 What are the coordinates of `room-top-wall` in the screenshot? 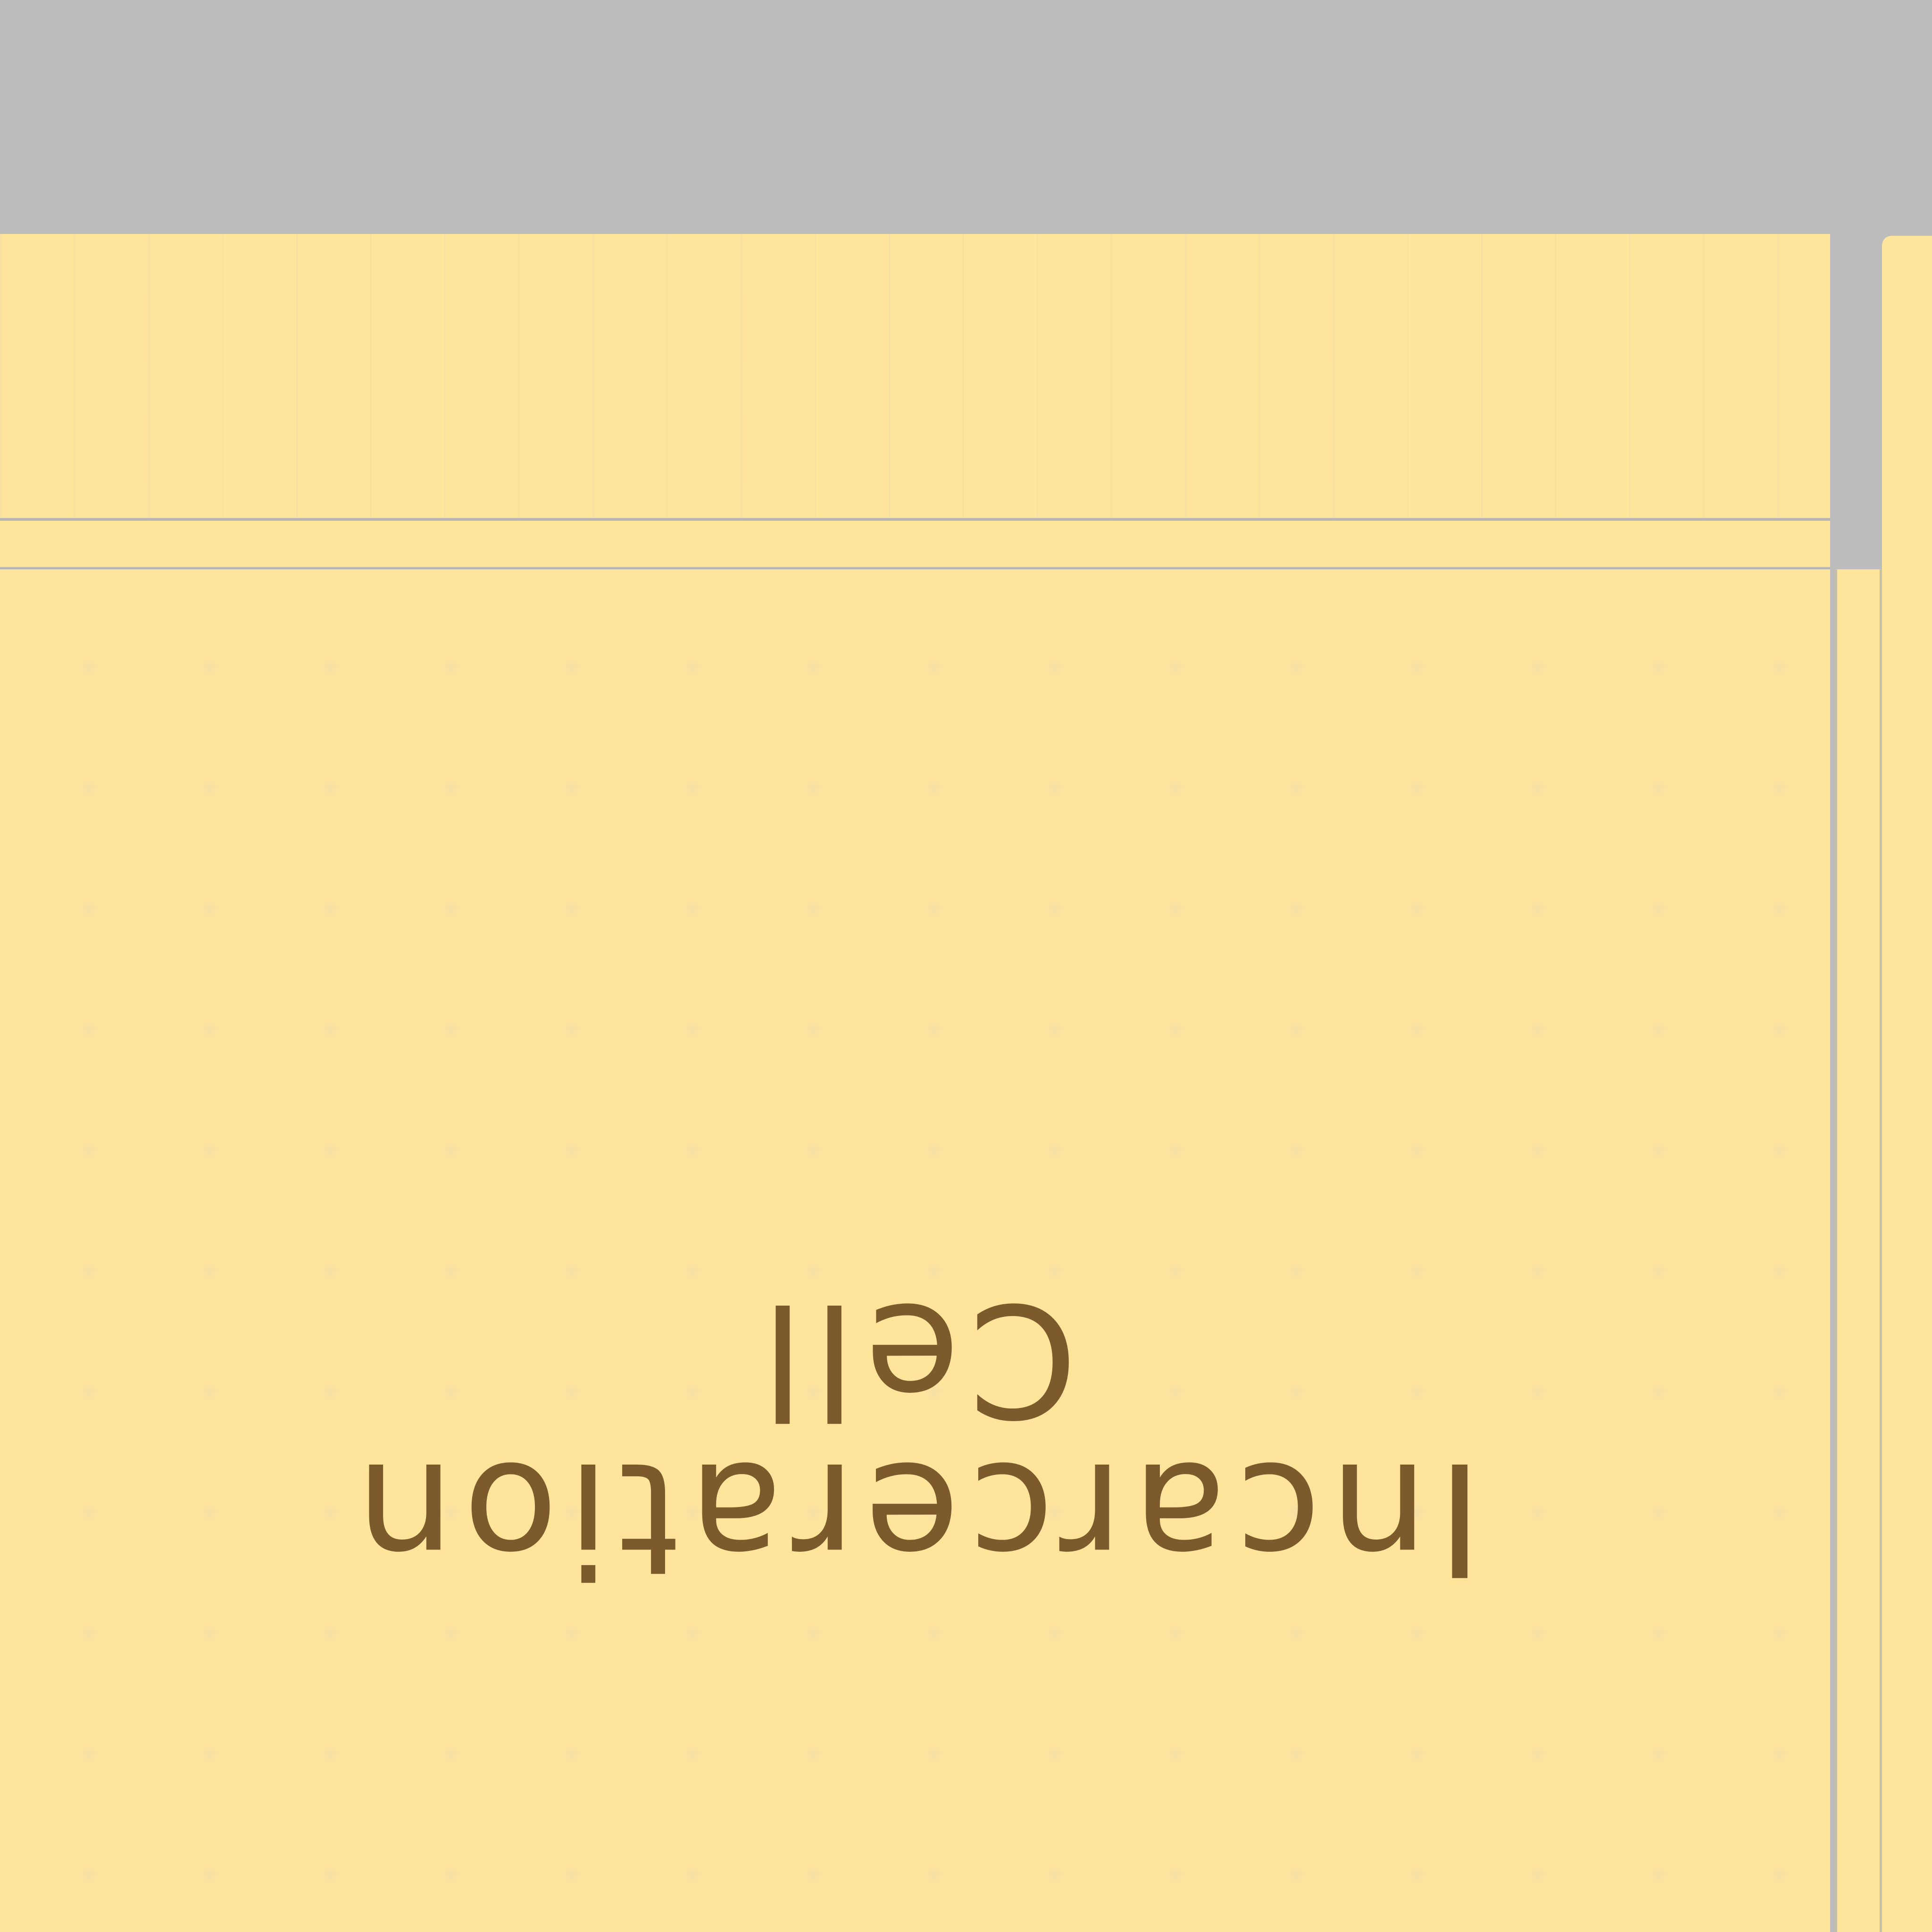 It's located at (915, 377).